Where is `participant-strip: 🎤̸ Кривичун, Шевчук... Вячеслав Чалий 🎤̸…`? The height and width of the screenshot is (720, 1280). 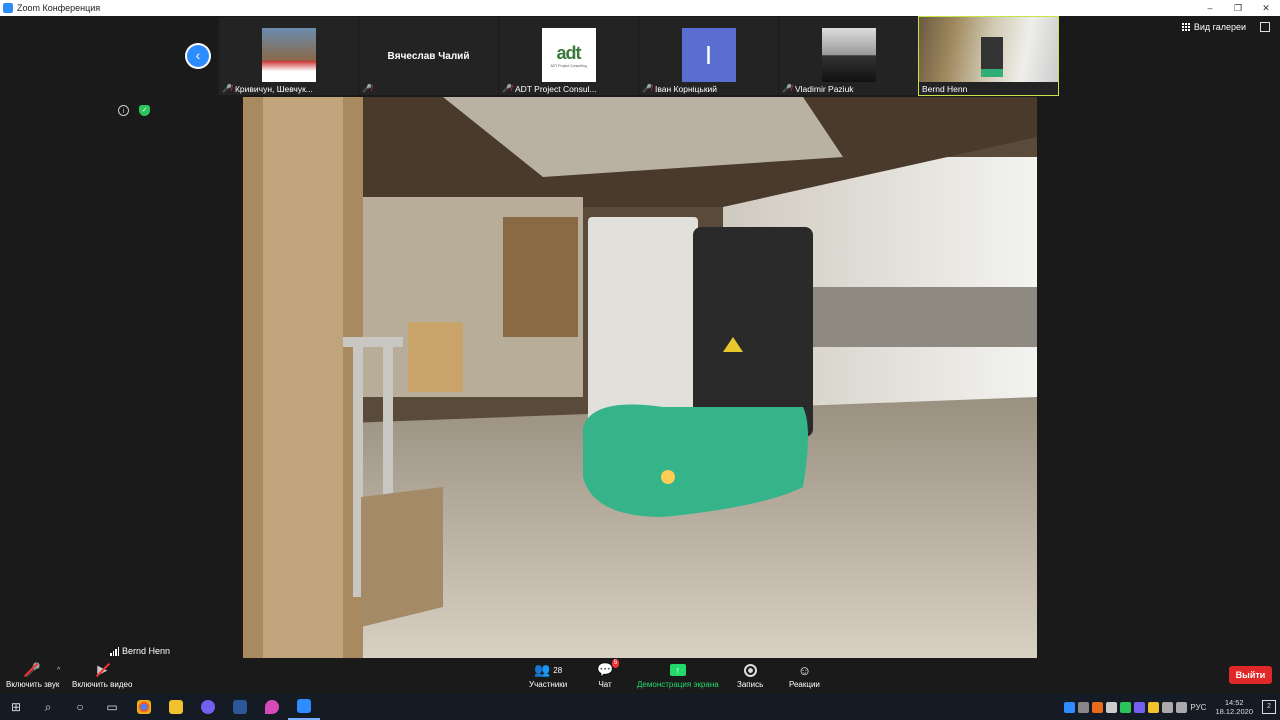
participant-strip: 🎤̸ Кривичун, Шевчук... Вячеслав Чалий 🎤̸… is located at coordinates (639, 56).